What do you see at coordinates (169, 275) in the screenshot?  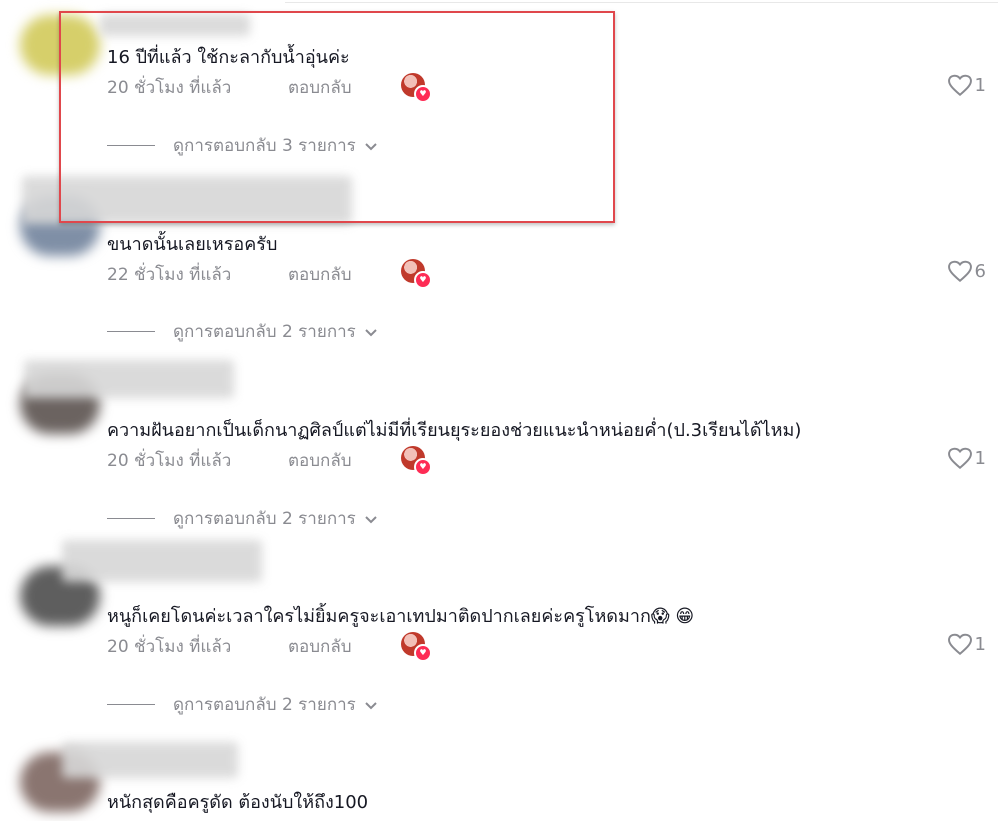 I see `comment-timestamp: 22 ชั่วโมง ที่แล้ว` at bounding box center [169, 275].